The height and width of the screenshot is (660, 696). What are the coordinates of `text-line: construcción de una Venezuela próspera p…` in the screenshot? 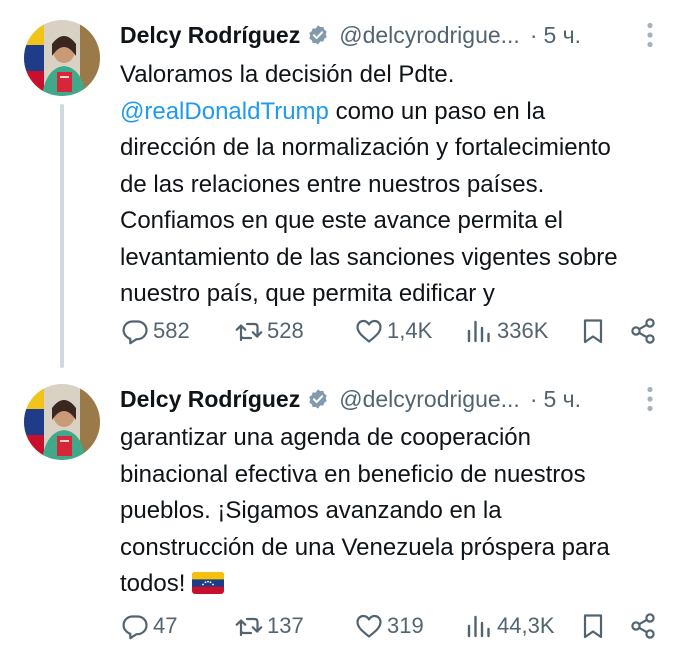 It's located at (365, 547).